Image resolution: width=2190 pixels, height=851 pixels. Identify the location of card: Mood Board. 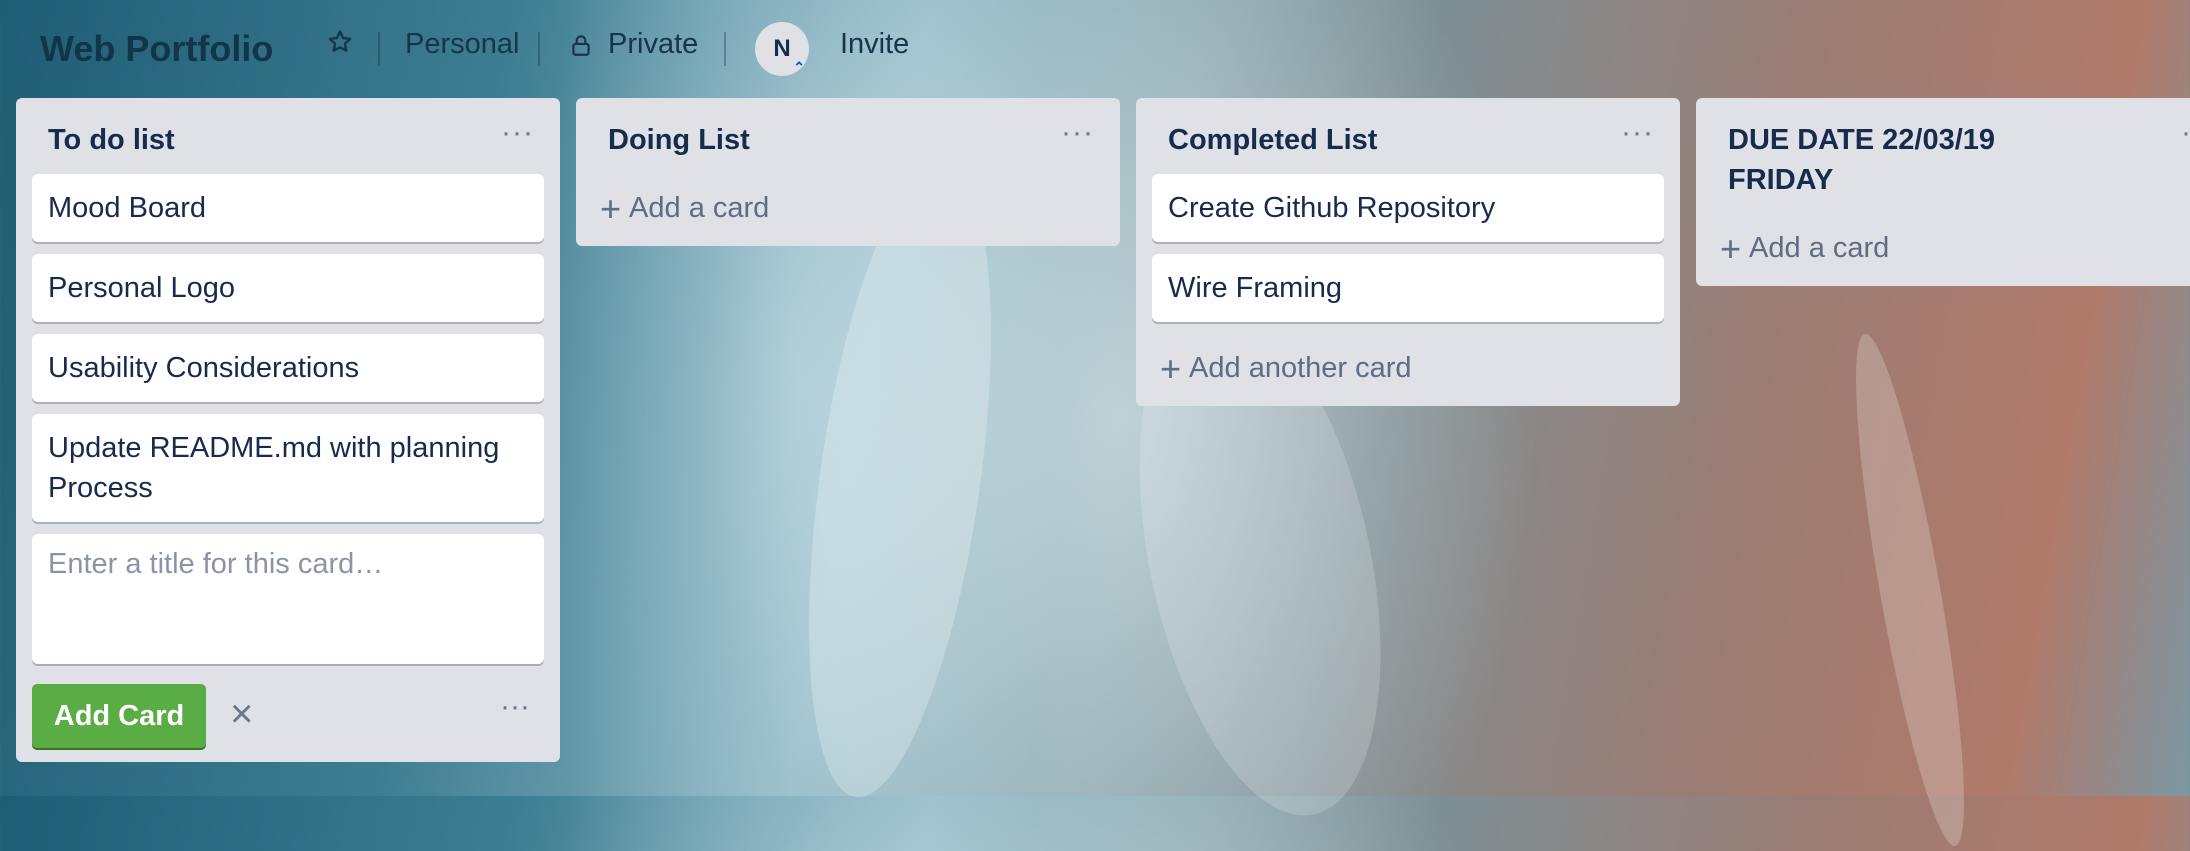
(288, 208).